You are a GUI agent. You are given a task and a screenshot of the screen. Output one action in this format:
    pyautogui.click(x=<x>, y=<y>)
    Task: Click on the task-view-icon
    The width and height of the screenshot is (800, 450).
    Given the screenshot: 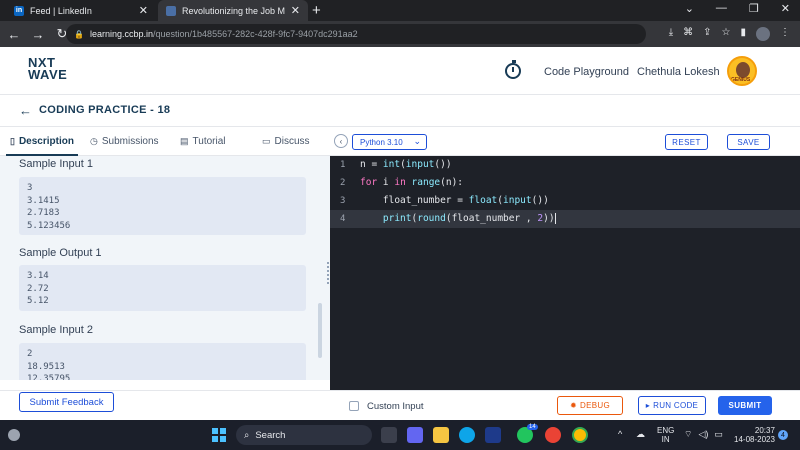 What is the action you would take?
    pyautogui.click(x=389, y=435)
    